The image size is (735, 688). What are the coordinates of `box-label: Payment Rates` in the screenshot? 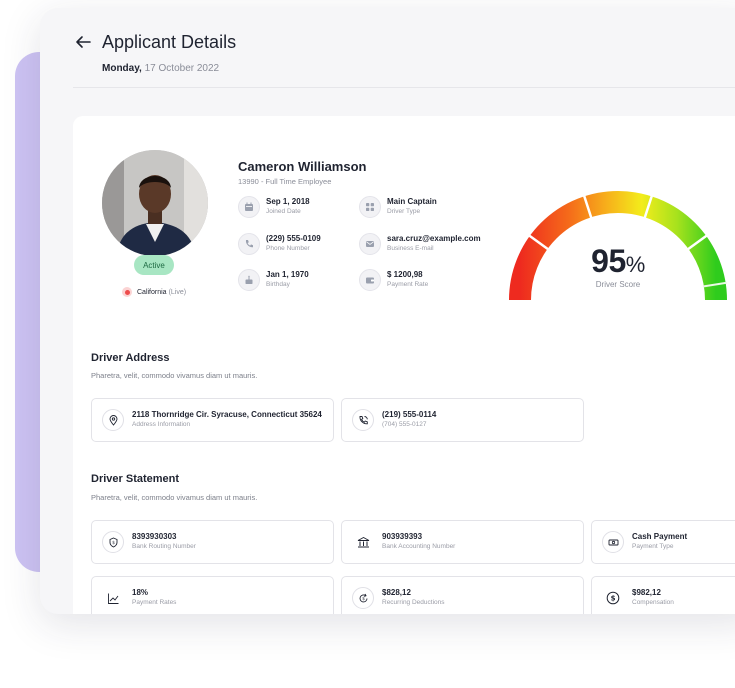 It's located at (154, 602).